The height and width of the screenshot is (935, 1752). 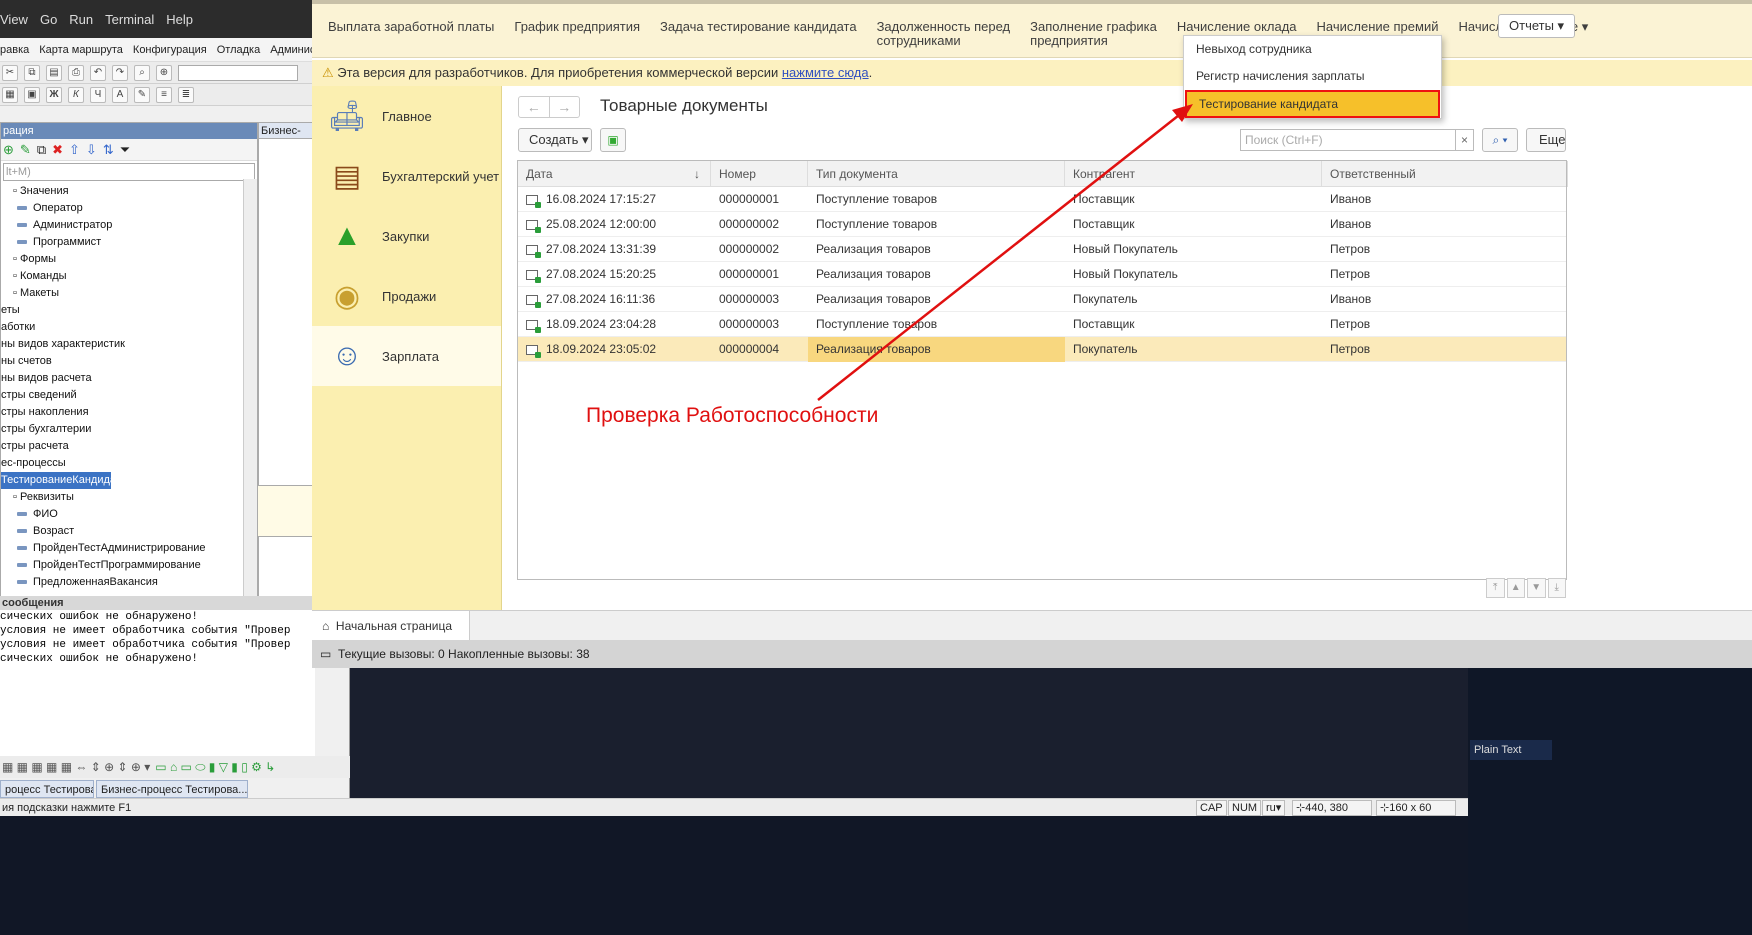 I want to click on align-center-icon: ≣, so click(x=186, y=94).